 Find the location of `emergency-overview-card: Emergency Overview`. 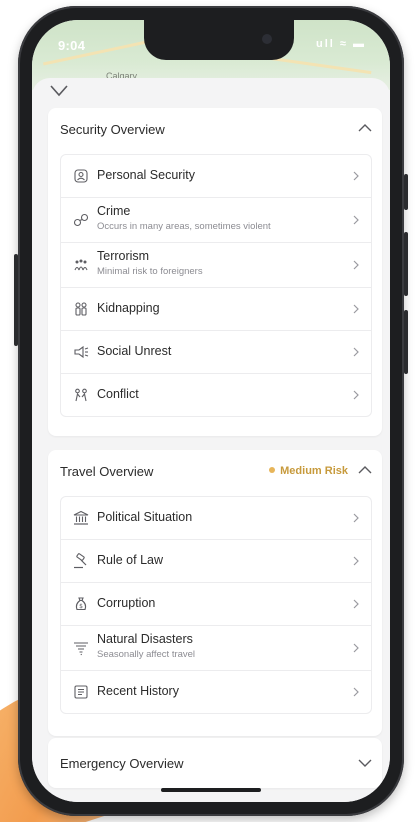

emergency-overview-card: Emergency Overview is located at coordinates (215, 763).